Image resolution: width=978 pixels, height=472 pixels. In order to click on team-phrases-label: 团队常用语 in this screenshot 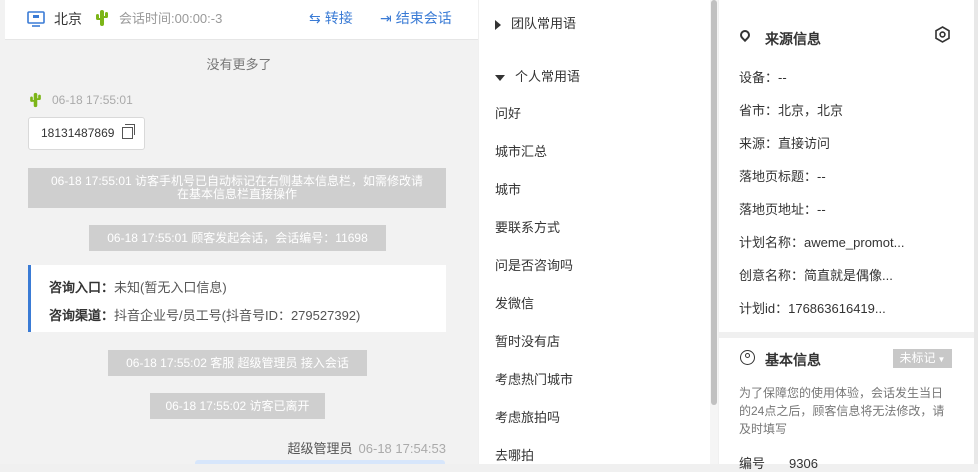, I will do `click(544, 23)`.